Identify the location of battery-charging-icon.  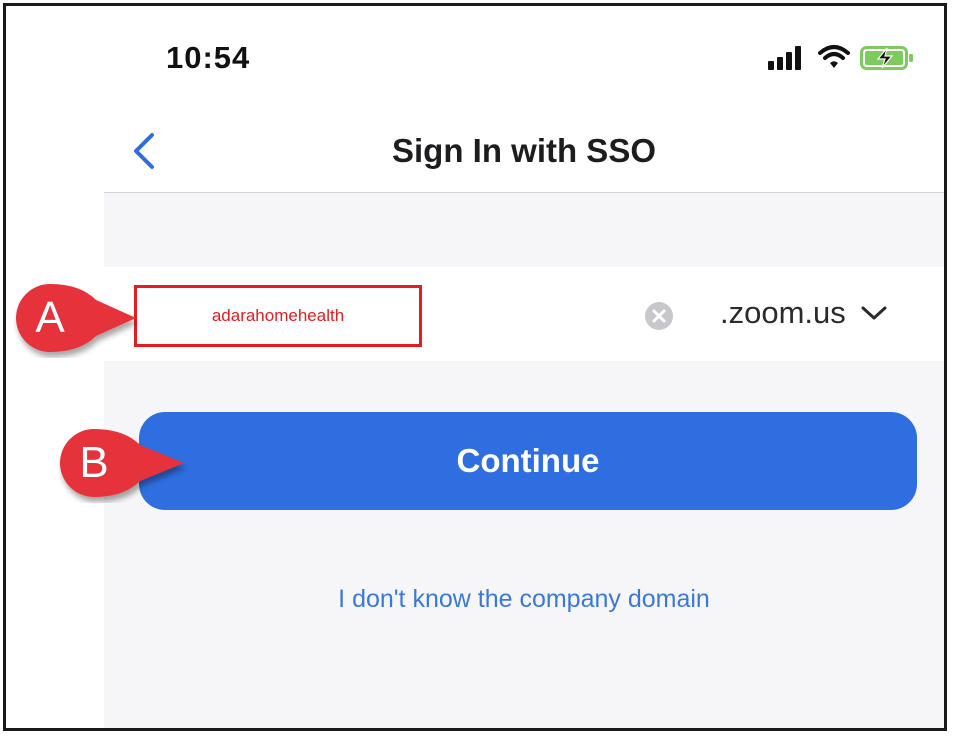
(886, 58).